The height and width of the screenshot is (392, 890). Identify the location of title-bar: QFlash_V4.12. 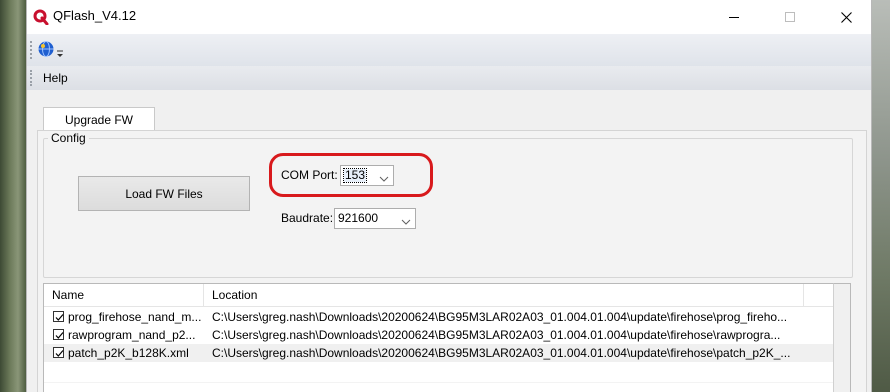
(449, 17).